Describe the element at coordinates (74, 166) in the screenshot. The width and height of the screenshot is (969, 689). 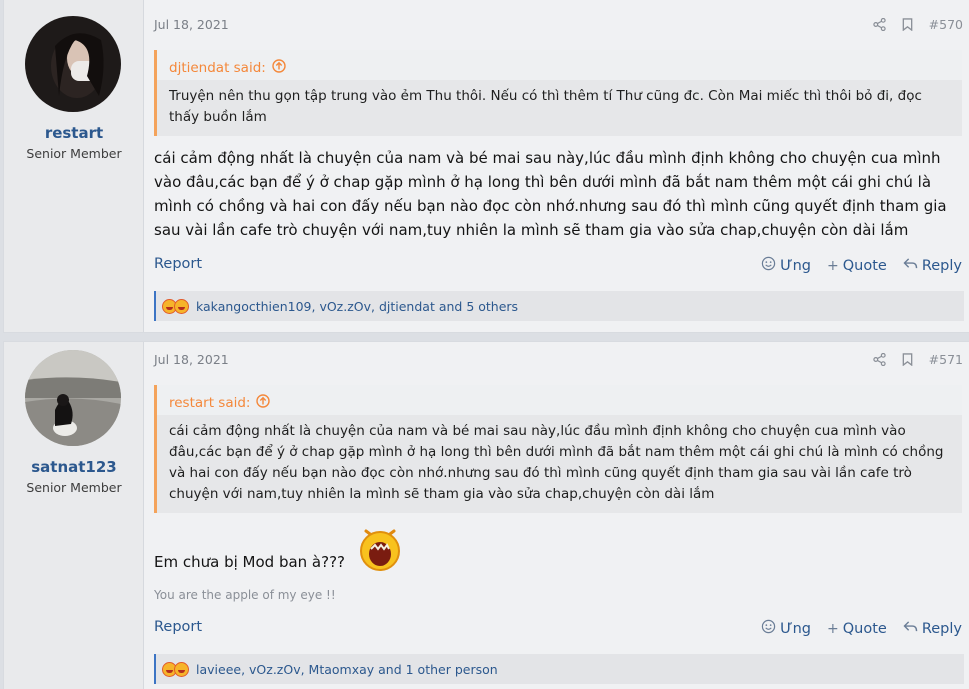
I see `user-panel: restart Senior Member` at that location.